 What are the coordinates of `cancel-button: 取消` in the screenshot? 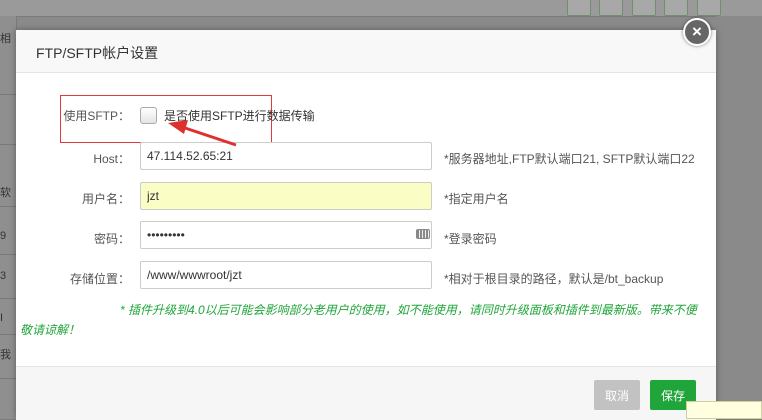 It's located at (617, 395).